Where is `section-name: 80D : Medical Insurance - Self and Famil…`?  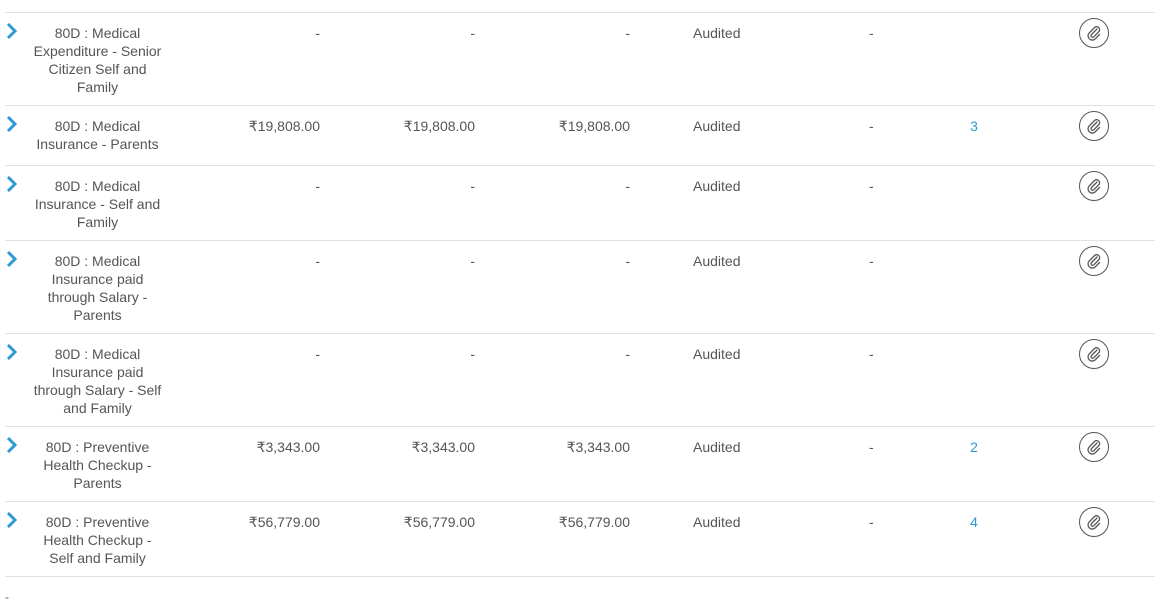
section-name: 80D : Medical Insurance - Self and Famil… is located at coordinates (97, 204).